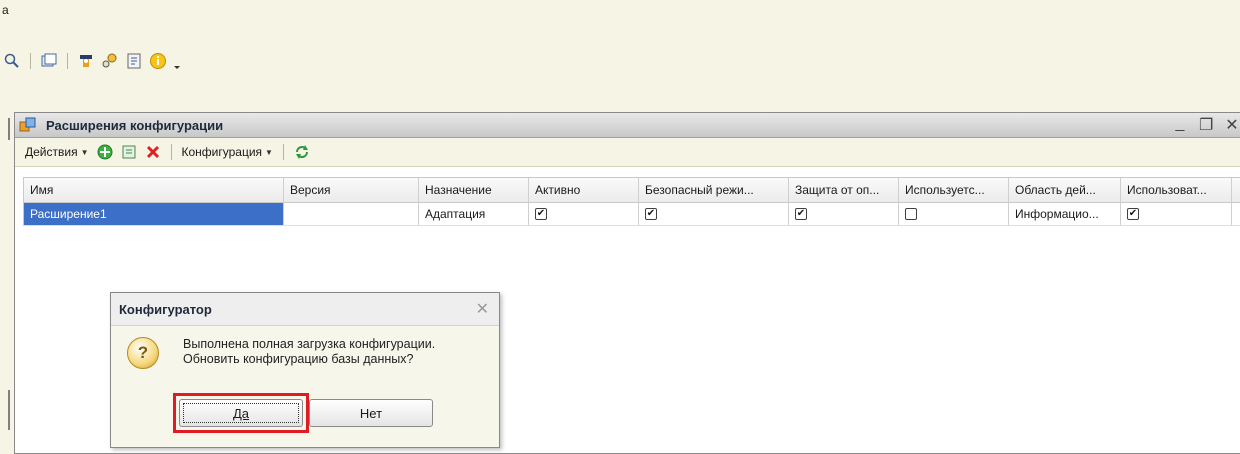 This screenshot has width=1240, height=454. I want to click on configuration-menu-button: Конфигурация ▼, so click(227, 152).